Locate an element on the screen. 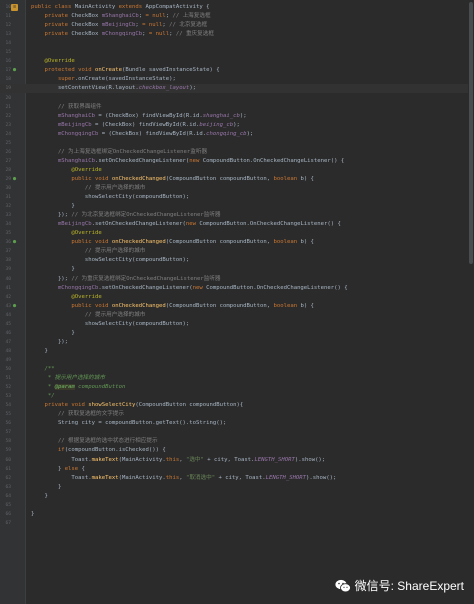  code-line: 32 } is located at coordinates (237, 206).